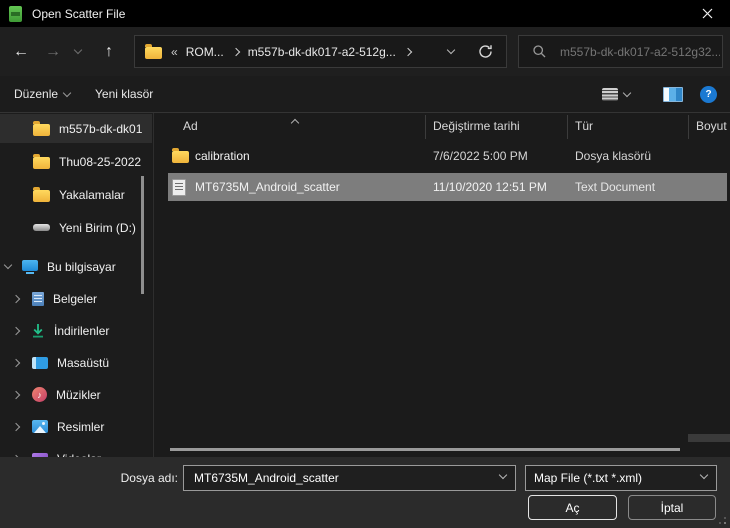  I want to click on breadcrumb-overflow: «, so click(174, 52).